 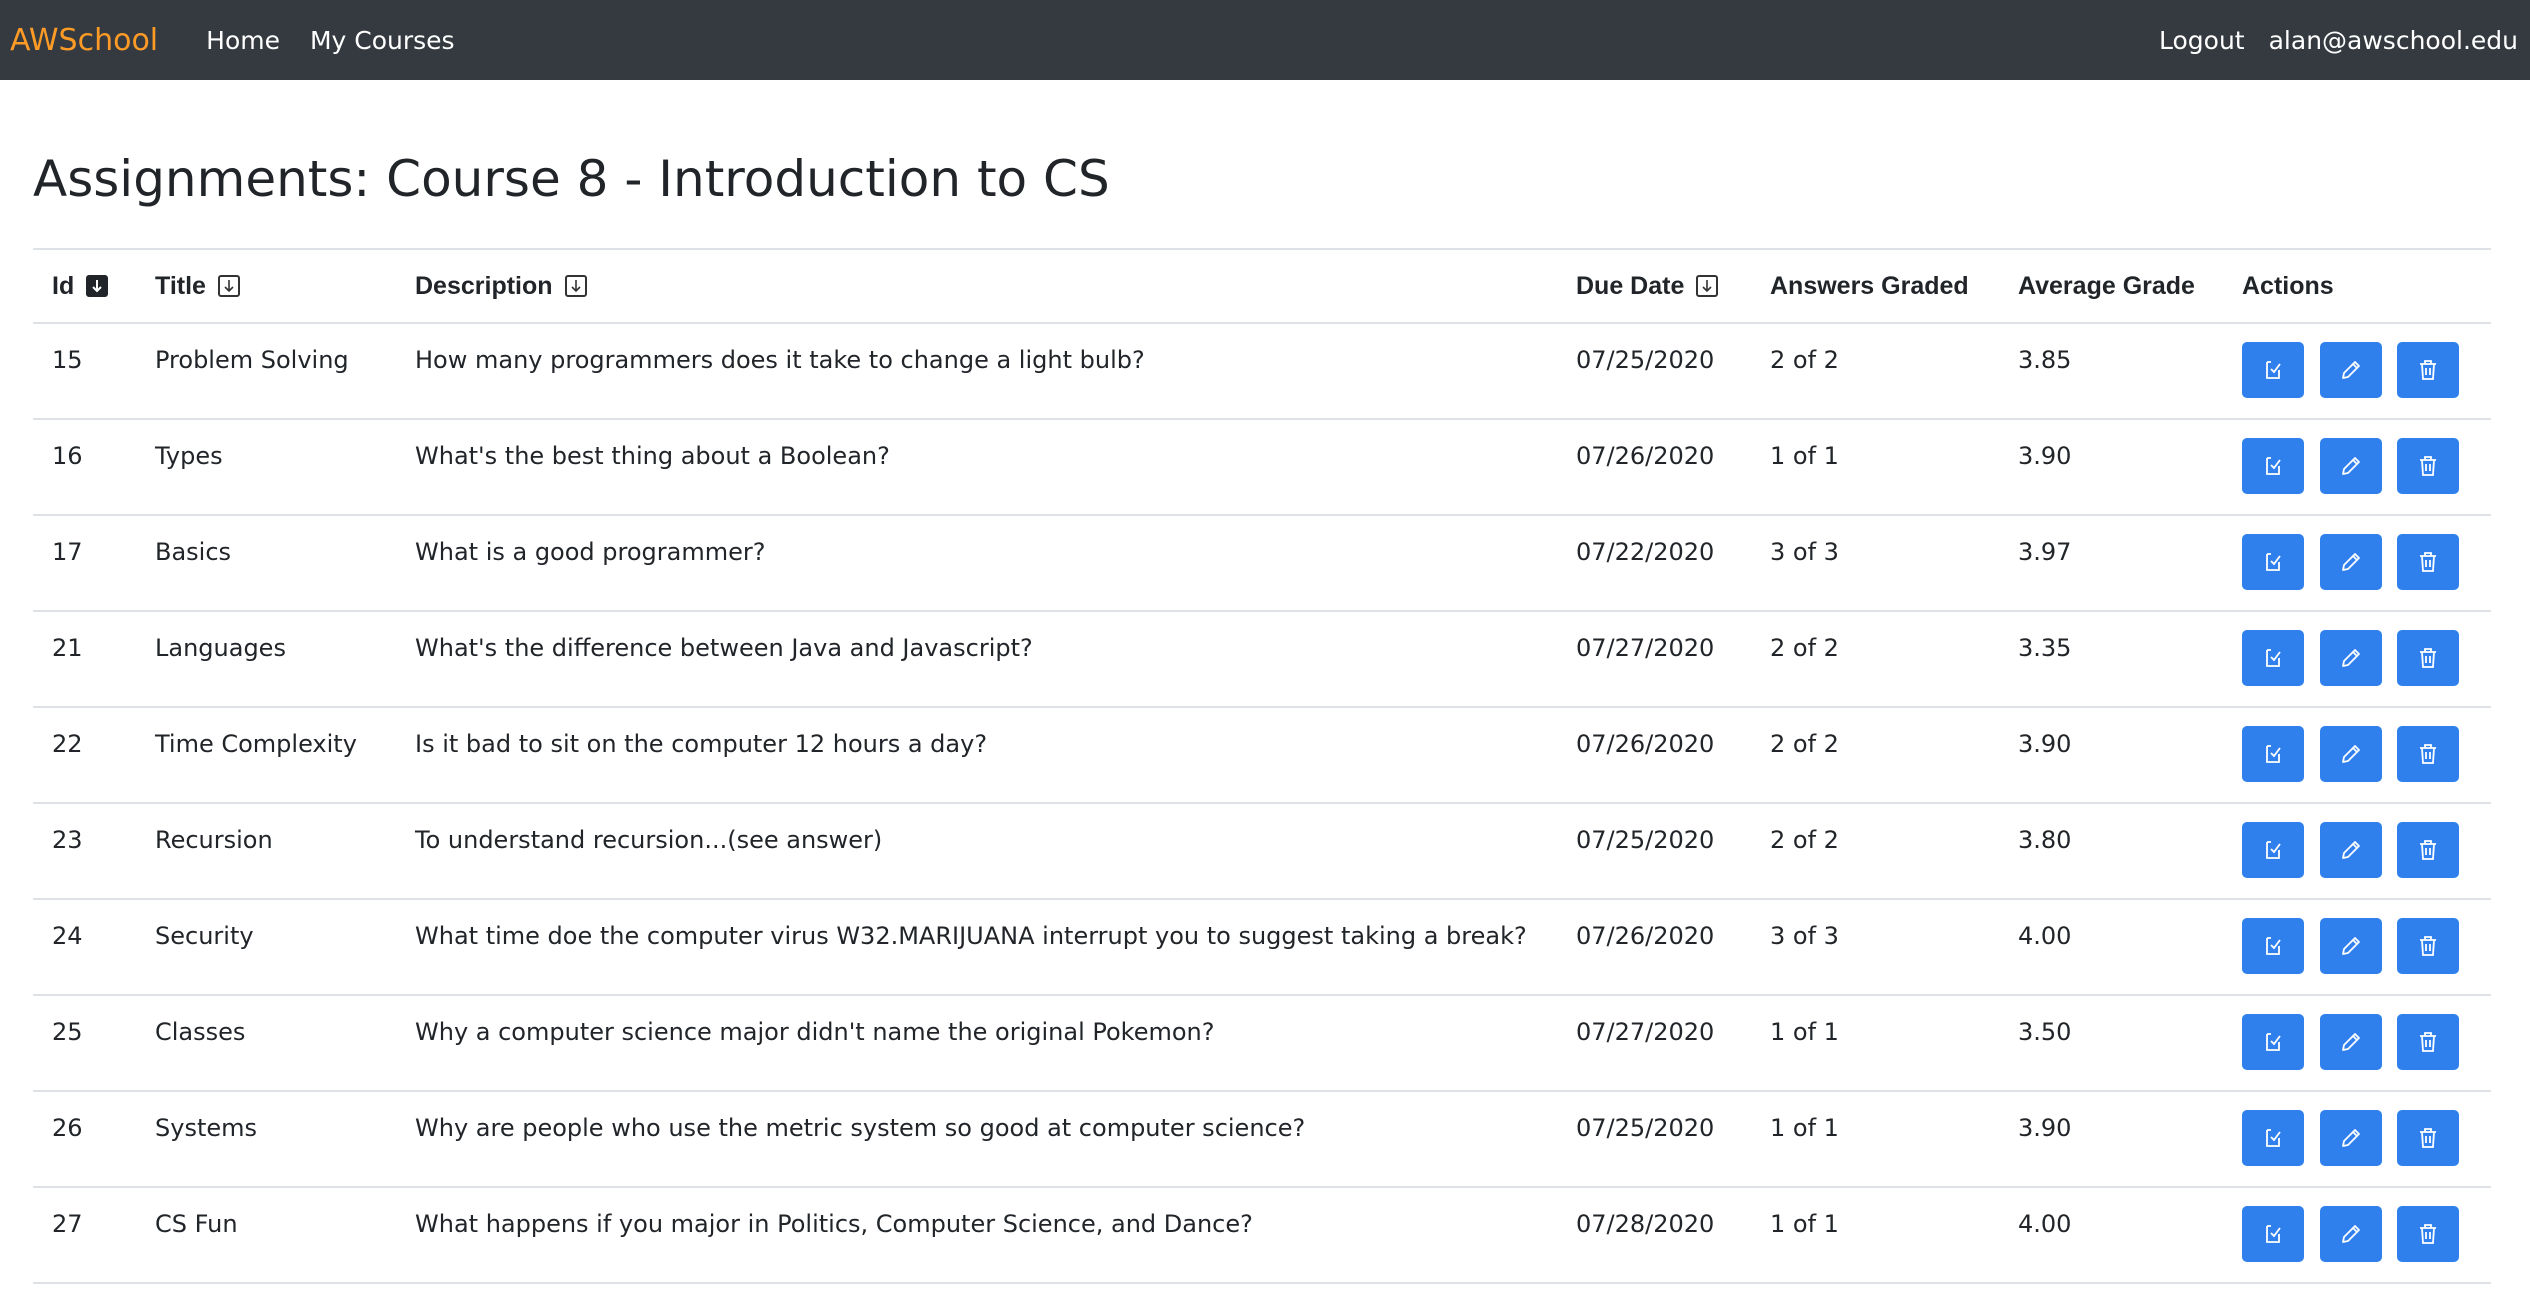 What do you see at coordinates (266, 1235) in the screenshot?
I see `cell-title: CS Fun` at bounding box center [266, 1235].